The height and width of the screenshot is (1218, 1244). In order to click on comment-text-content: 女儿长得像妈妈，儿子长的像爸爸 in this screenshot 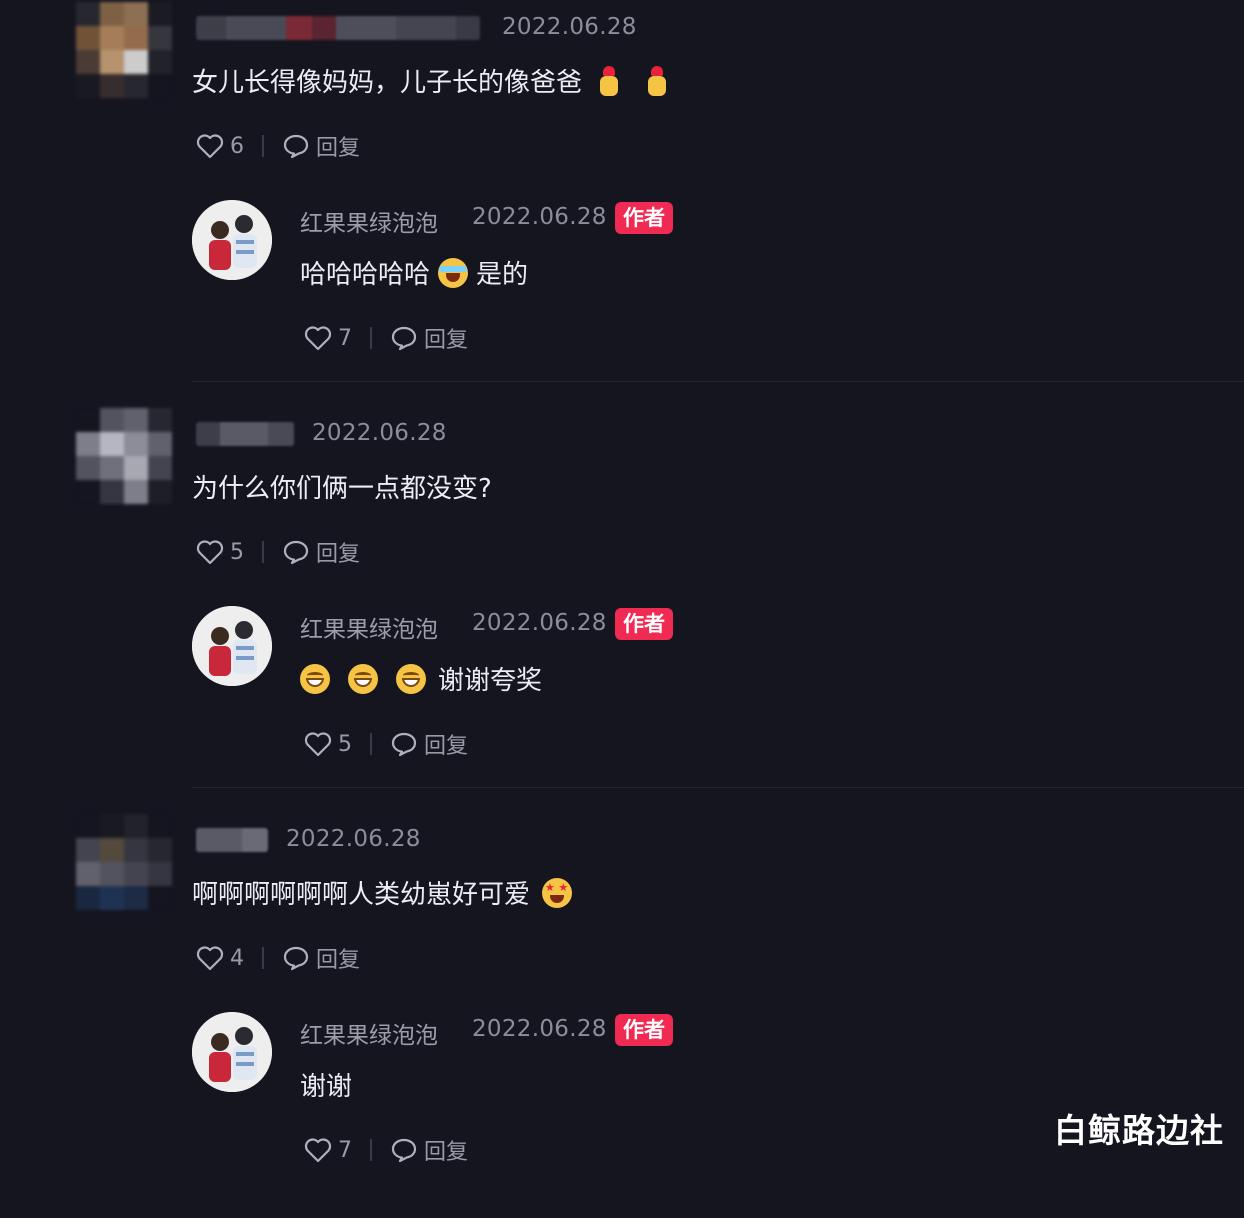, I will do `click(387, 83)`.